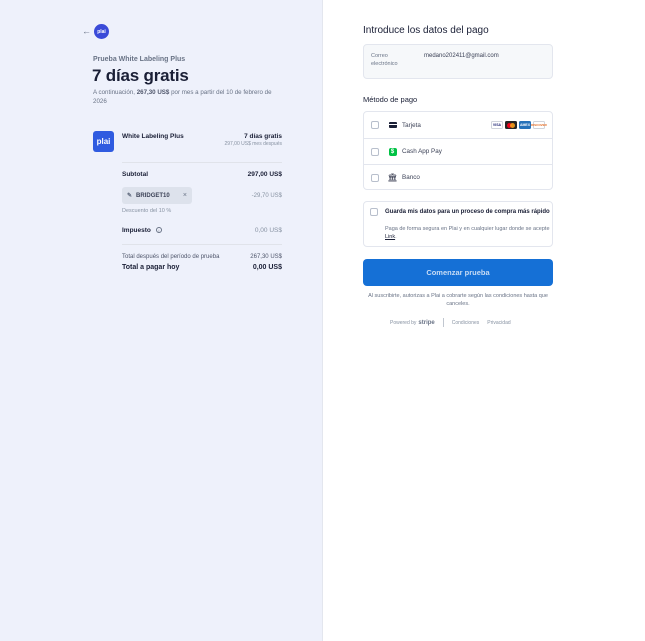 This screenshot has width=645, height=641. I want to click on cashapp-icon: $, so click(392, 151).